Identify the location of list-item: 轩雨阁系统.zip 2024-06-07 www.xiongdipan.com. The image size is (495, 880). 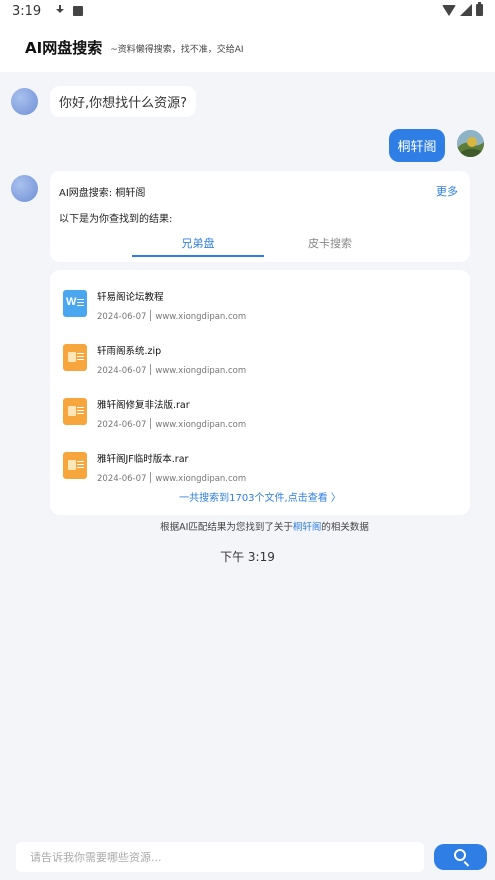
(260, 359).